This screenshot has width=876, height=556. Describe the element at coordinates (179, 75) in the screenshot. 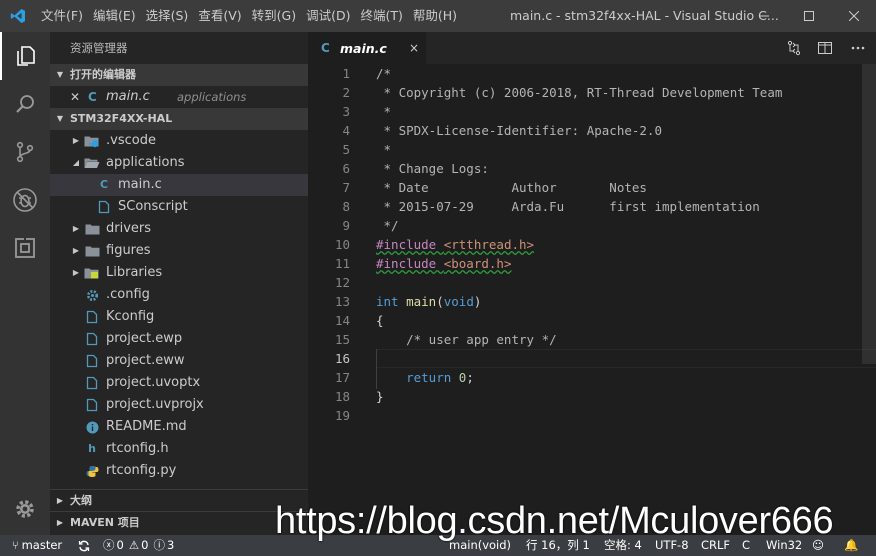

I see `open-editors-section-header: ▼ 打开的编辑器` at that location.